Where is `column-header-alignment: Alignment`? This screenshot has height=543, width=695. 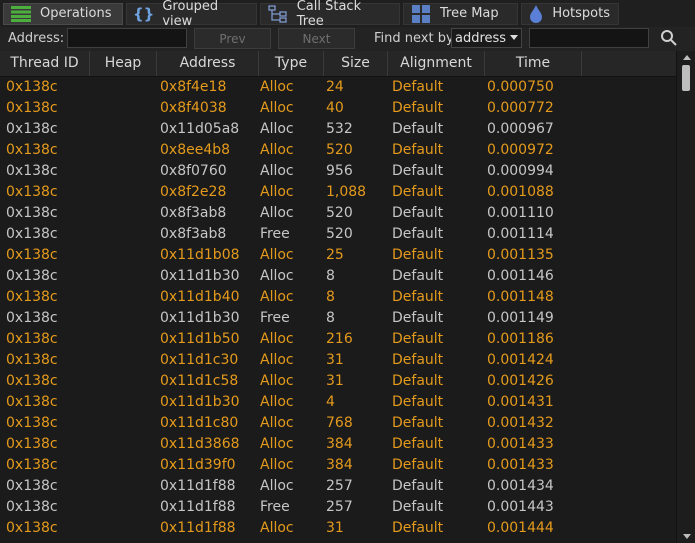 column-header-alignment: Alignment is located at coordinates (436, 63).